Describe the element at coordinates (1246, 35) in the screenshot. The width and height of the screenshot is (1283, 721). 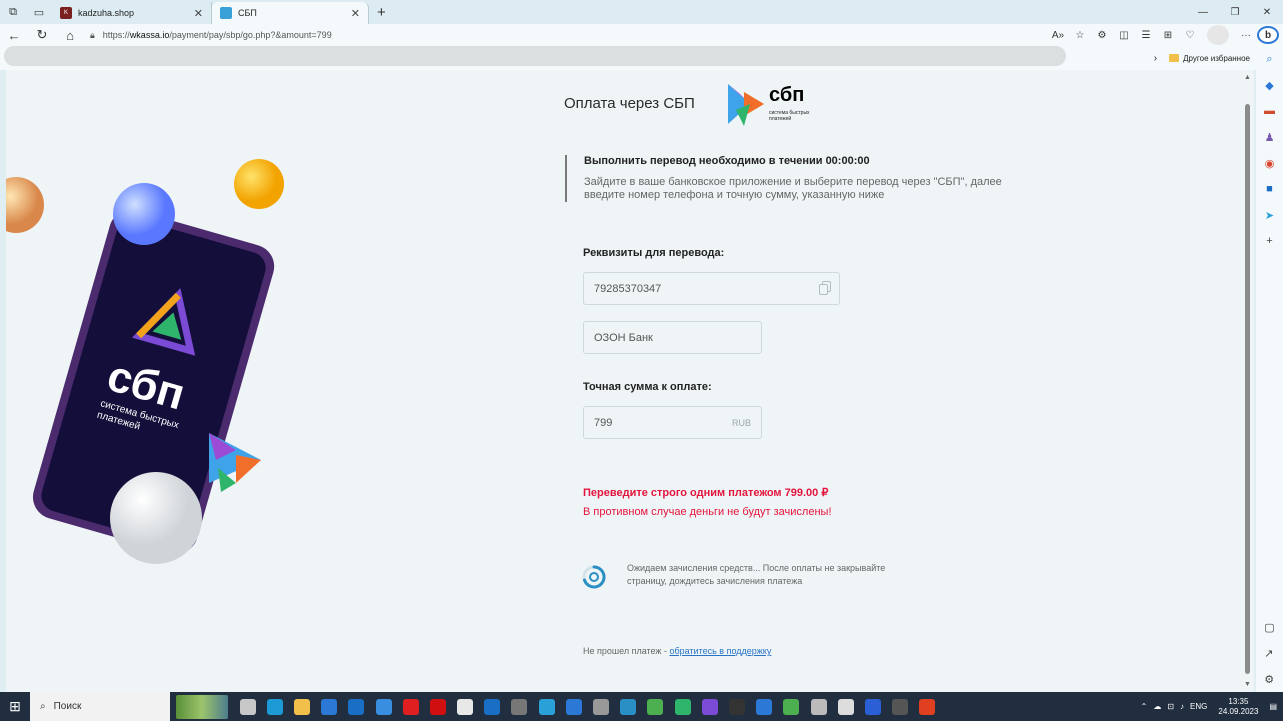
I see `more-icon: ···` at that location.